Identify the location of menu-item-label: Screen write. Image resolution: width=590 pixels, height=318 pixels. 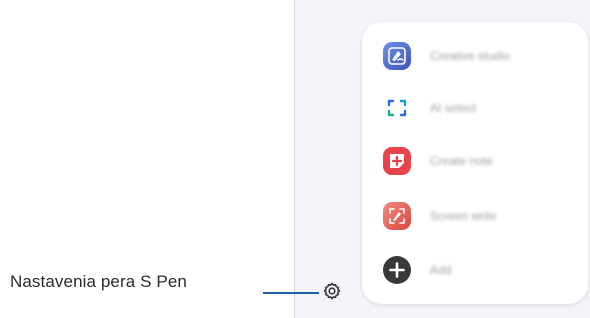
(463, 216).